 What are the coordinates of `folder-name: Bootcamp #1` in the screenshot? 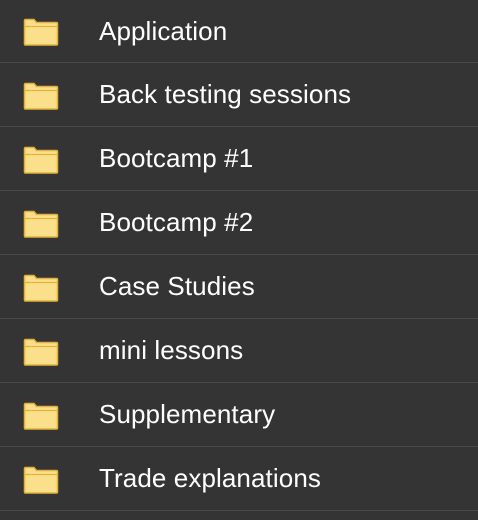 It's located at (176, 158).